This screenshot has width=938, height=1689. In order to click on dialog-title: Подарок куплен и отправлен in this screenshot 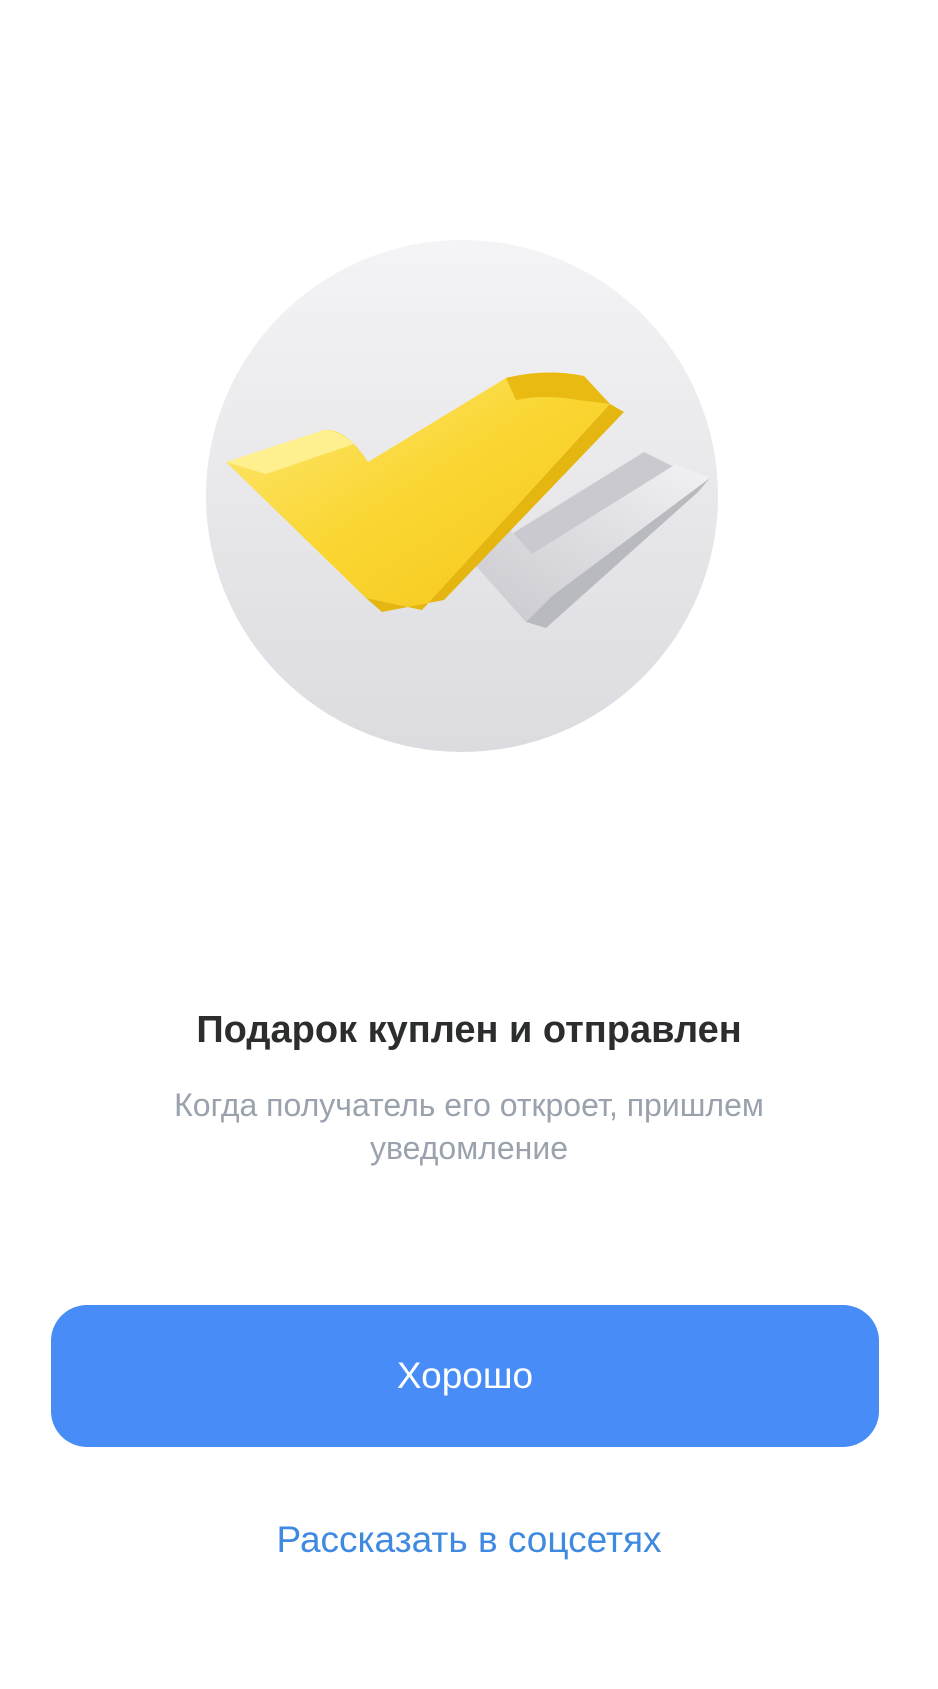, I will do `click(469, 1030)`.